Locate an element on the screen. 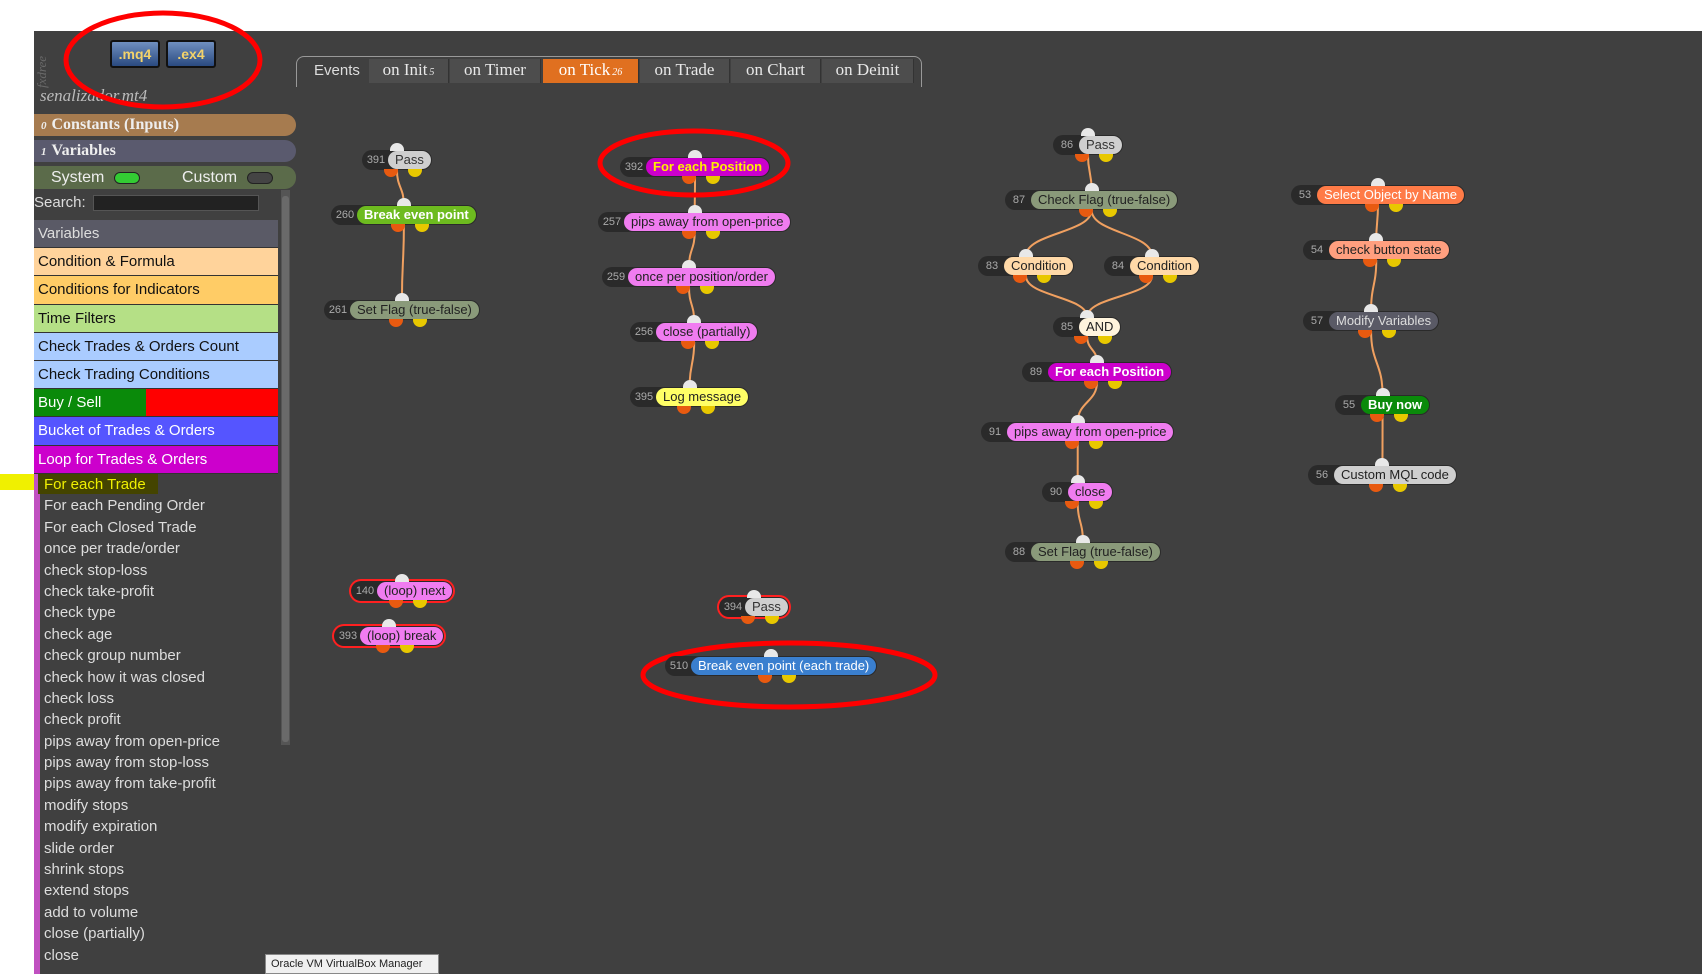  node-id: 84 is located at coordinates (1118, 266).